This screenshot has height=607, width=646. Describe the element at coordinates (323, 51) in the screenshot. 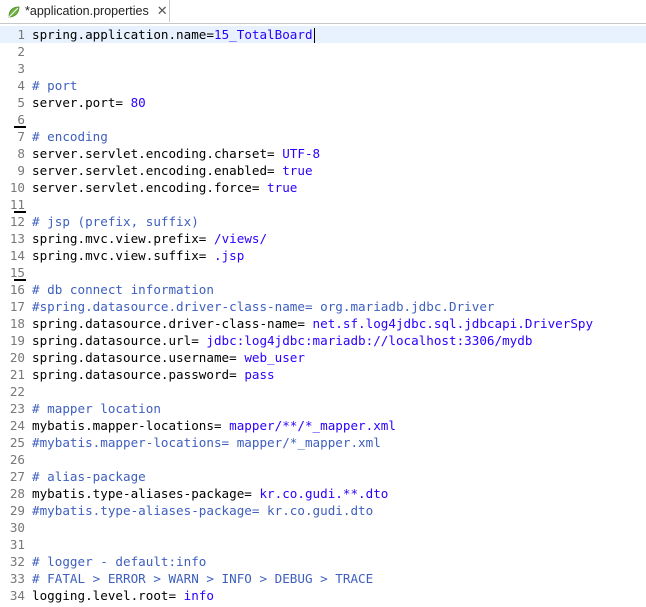

I see `editor-line: 2` at that location.